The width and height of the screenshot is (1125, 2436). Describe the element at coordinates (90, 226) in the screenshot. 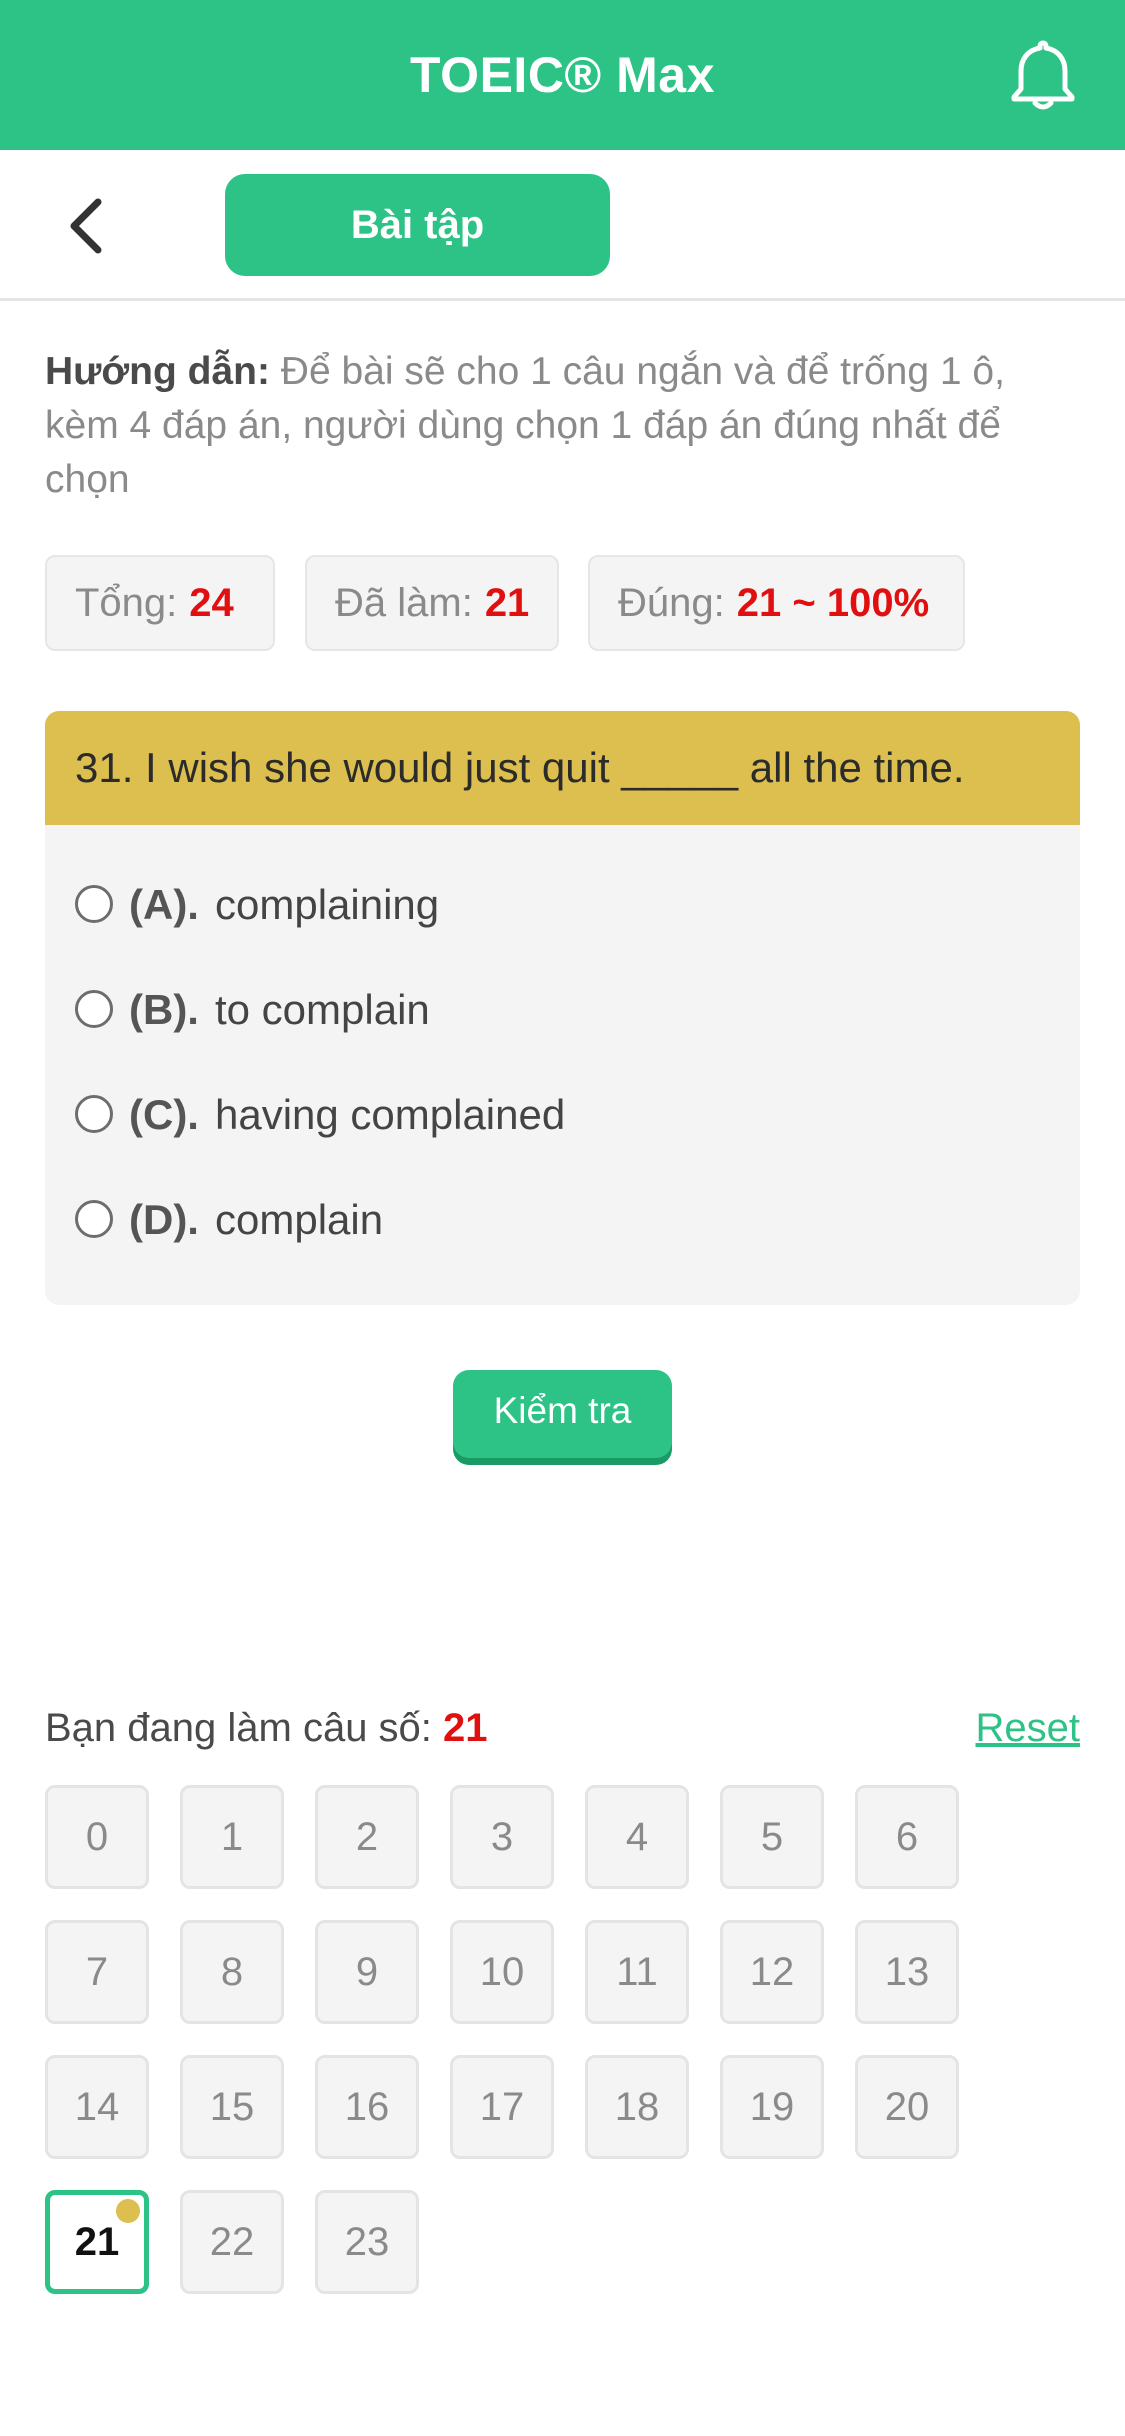

I see `chevron-left-icon` at that location.